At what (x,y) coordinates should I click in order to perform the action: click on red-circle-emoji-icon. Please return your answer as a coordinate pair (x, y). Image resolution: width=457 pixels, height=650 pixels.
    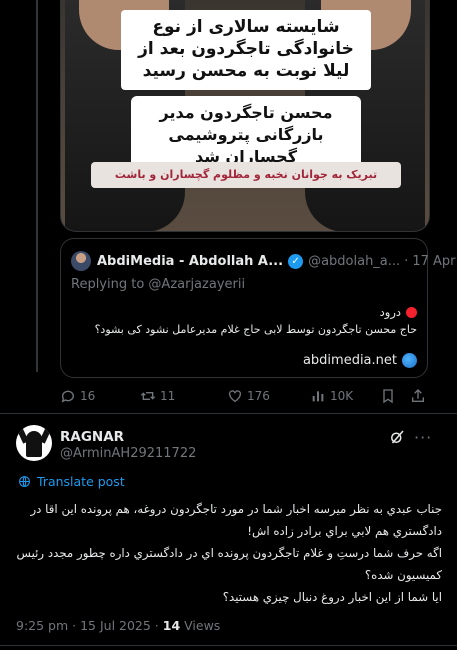
    Looking at the image, I should click on (411, 312).